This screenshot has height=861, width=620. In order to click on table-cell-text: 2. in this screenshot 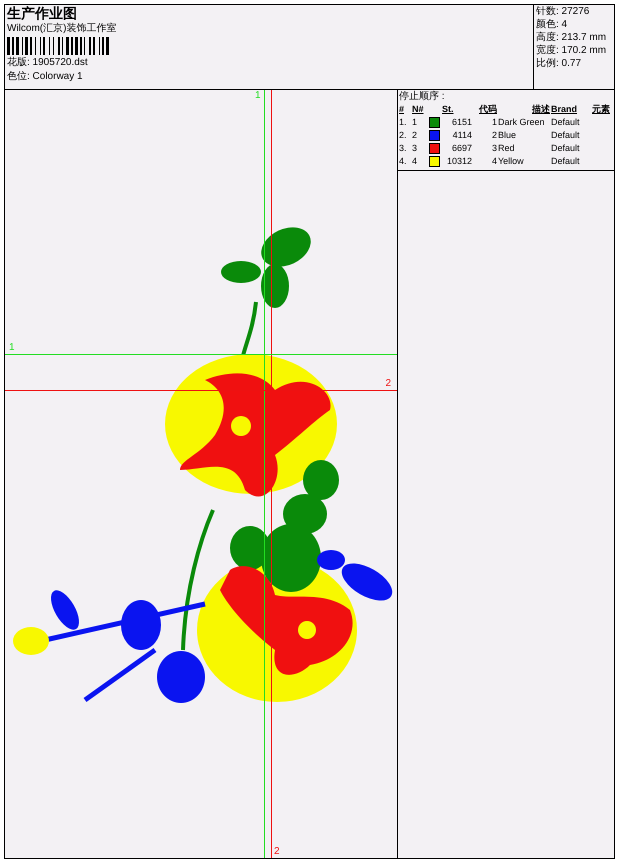, I will do `click(403, 135)`.